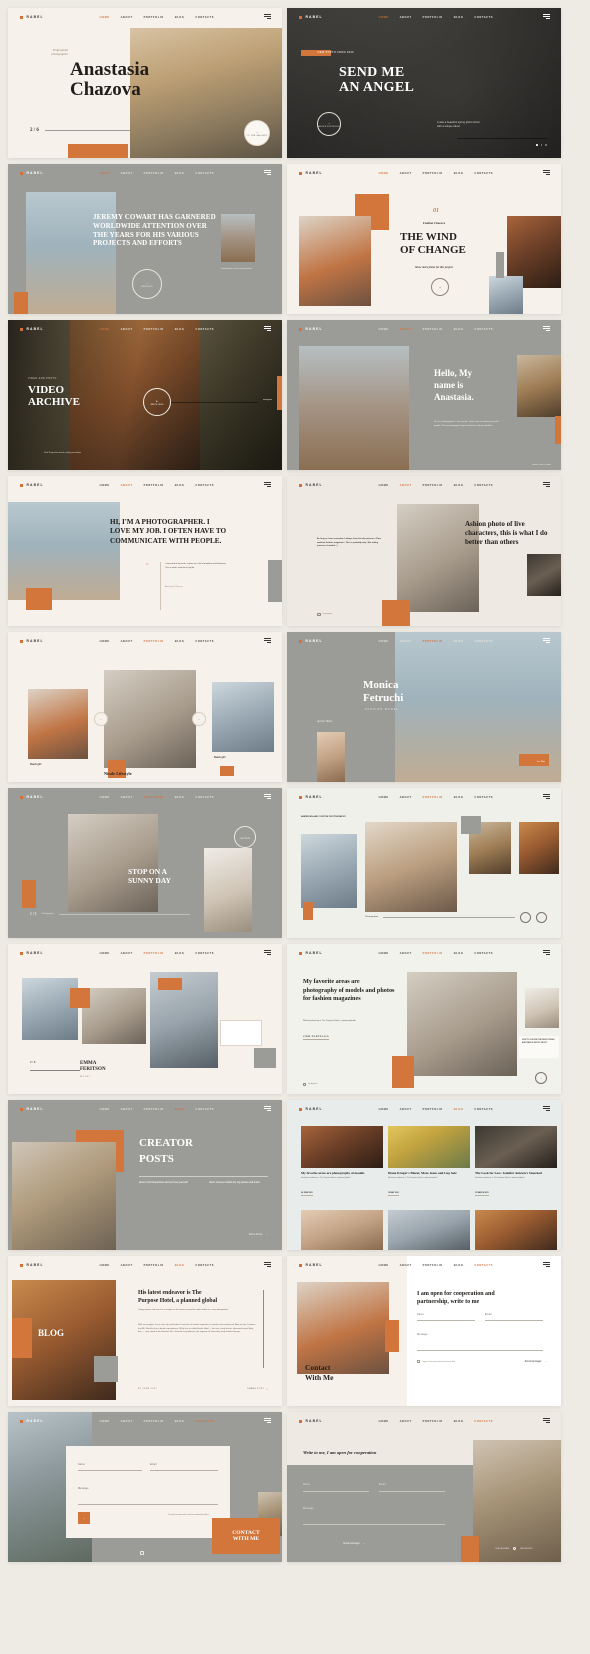 The width and height of the screenshot is (590, 1654). Describe the element at coordinates (257, 133) in the screenshot. I see `gallery-circle-button: → TO THE GALLERY` at that location.